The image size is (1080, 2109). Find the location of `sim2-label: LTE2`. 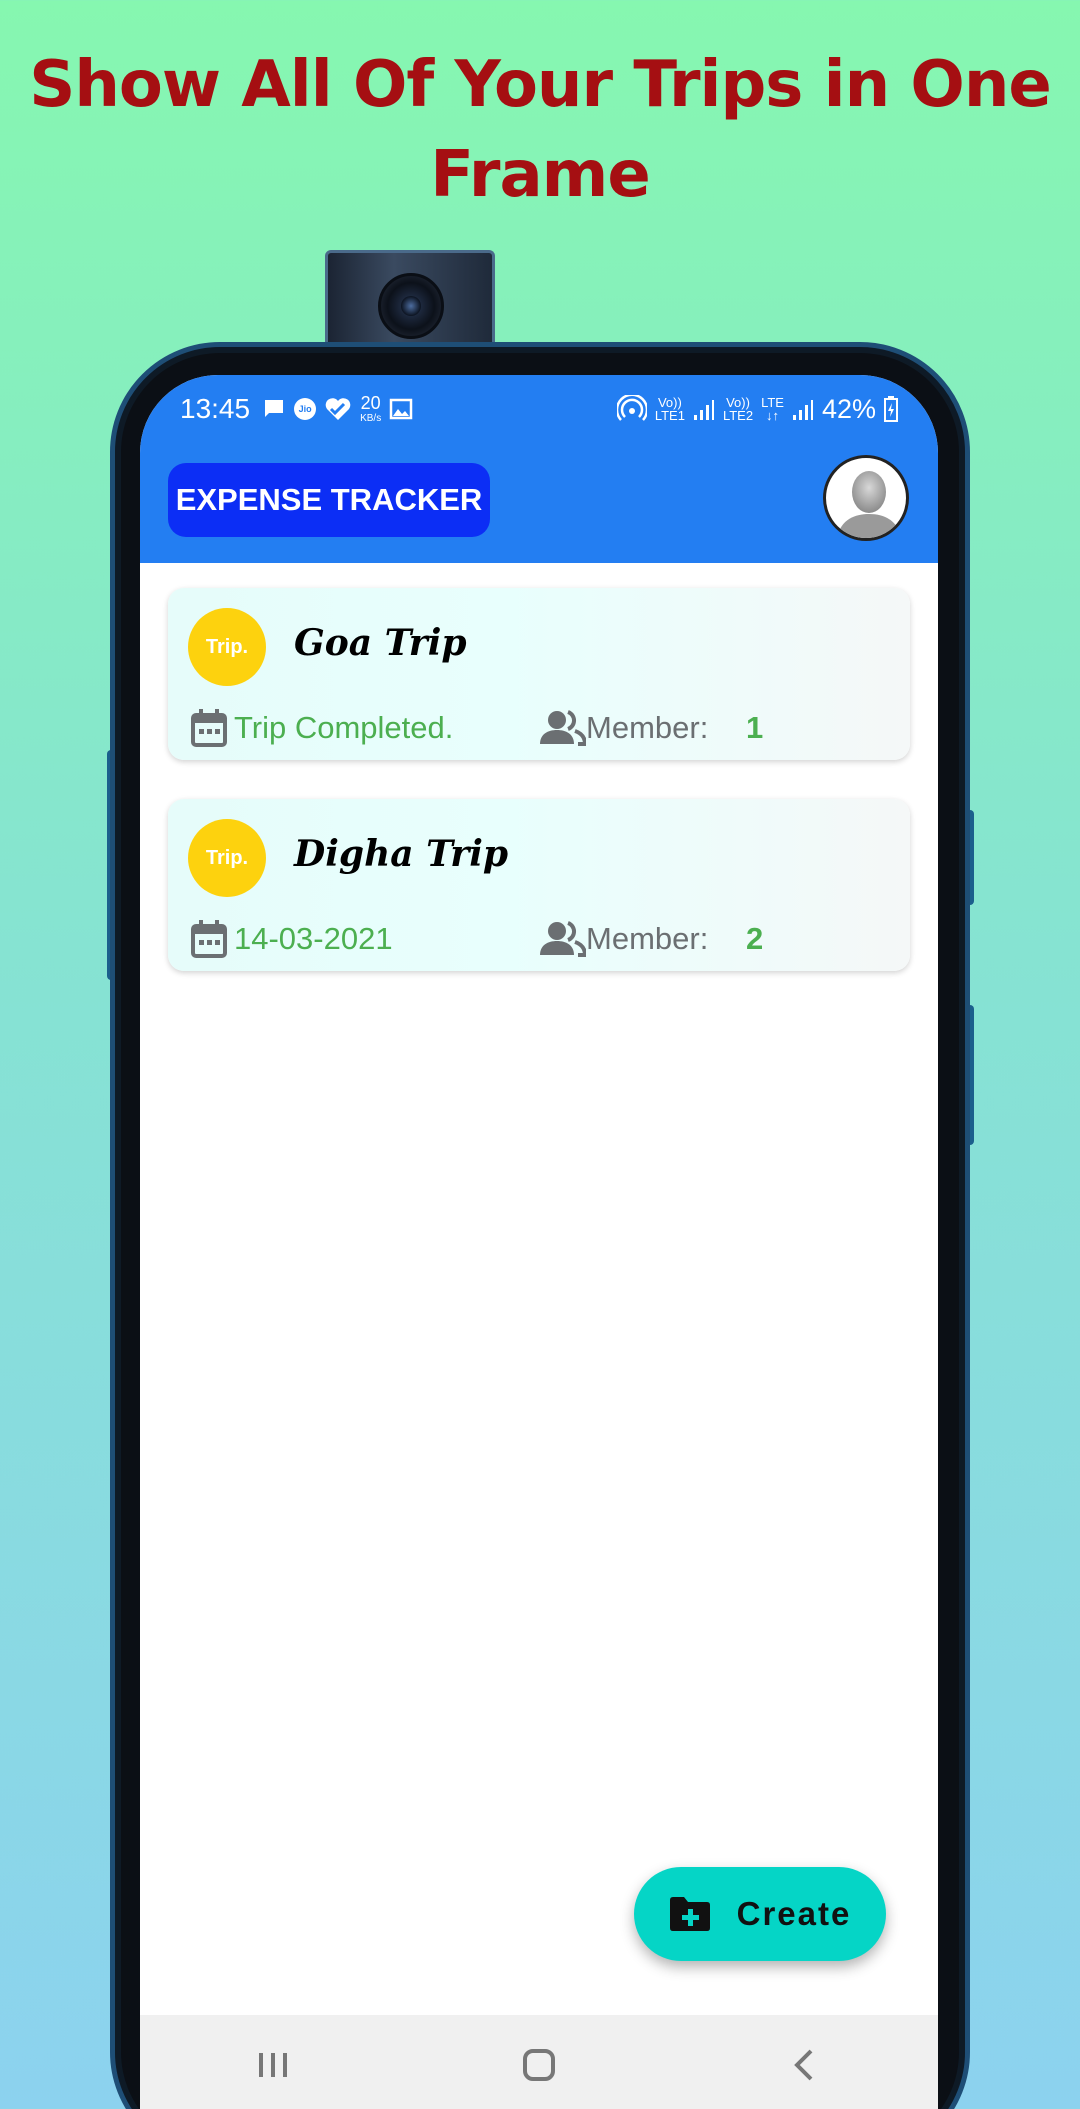

sim2-label: LTE2 is located at coordinates (738, 415).